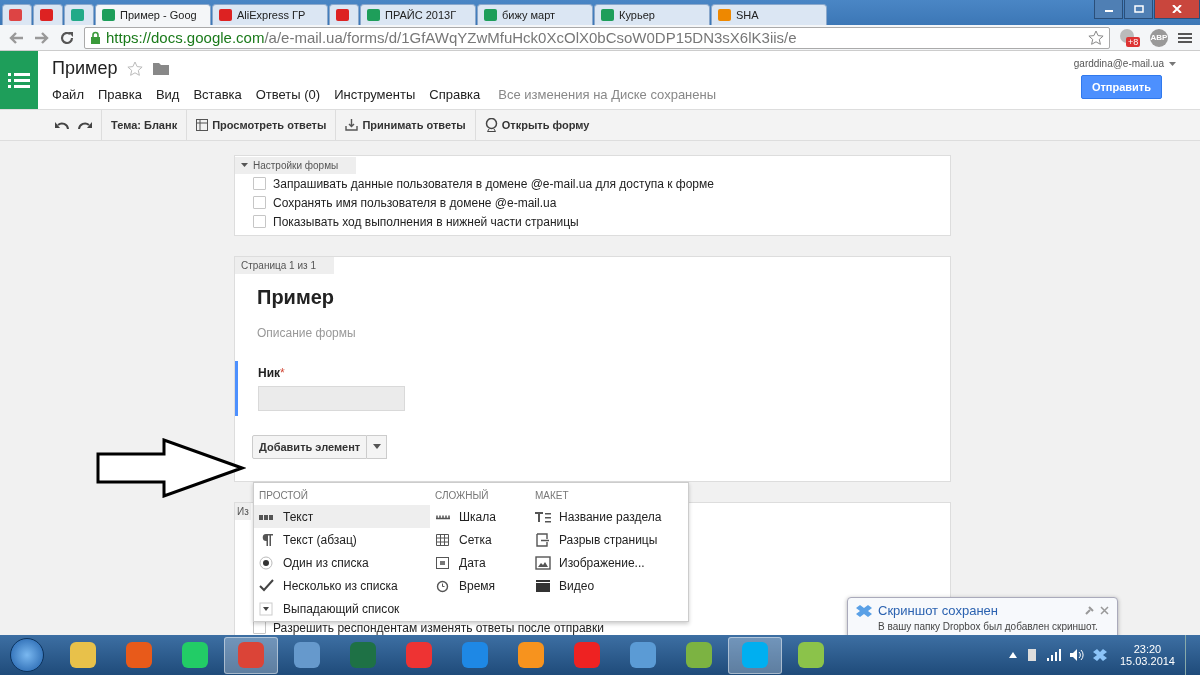 The image size is (1200, 675). What do you see at coordinates (1012, 655) in the screenshot?
I see `tray-expand-icon` at bounding box center [1012, 655].